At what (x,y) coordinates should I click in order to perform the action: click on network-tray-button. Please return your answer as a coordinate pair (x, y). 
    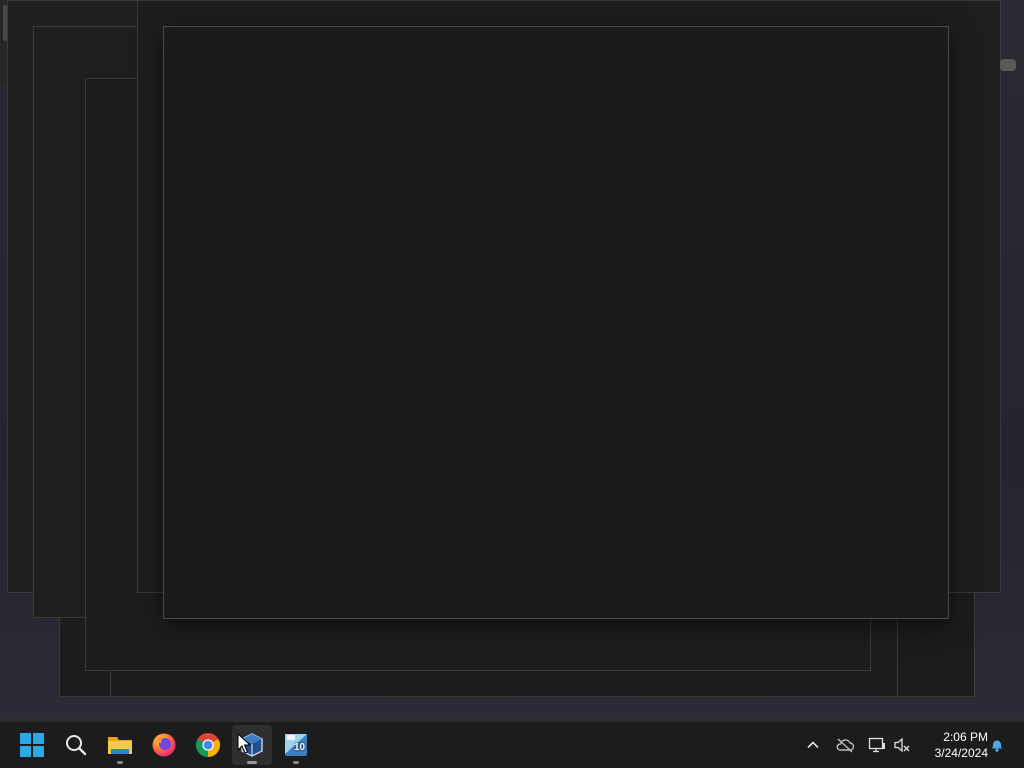
    Looking at the image, I should click on (877, 745).